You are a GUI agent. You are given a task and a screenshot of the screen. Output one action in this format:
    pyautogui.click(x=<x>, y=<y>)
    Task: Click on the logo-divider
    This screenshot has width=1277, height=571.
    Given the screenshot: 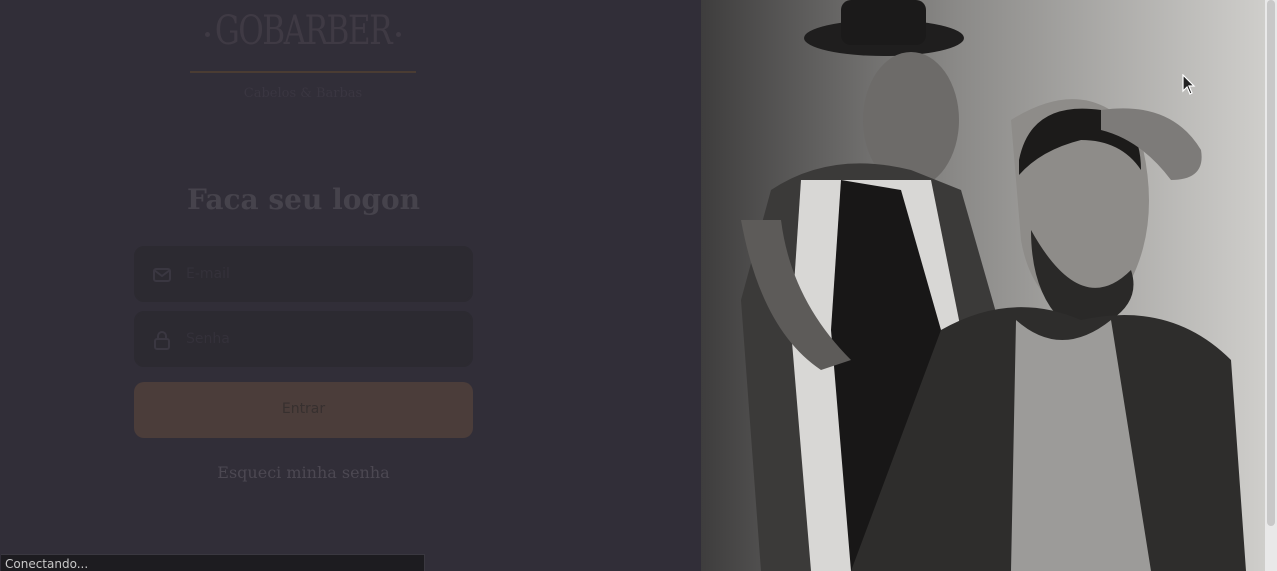 What is the action you would take?
    pyautogui.click(x=303, y=72)
    